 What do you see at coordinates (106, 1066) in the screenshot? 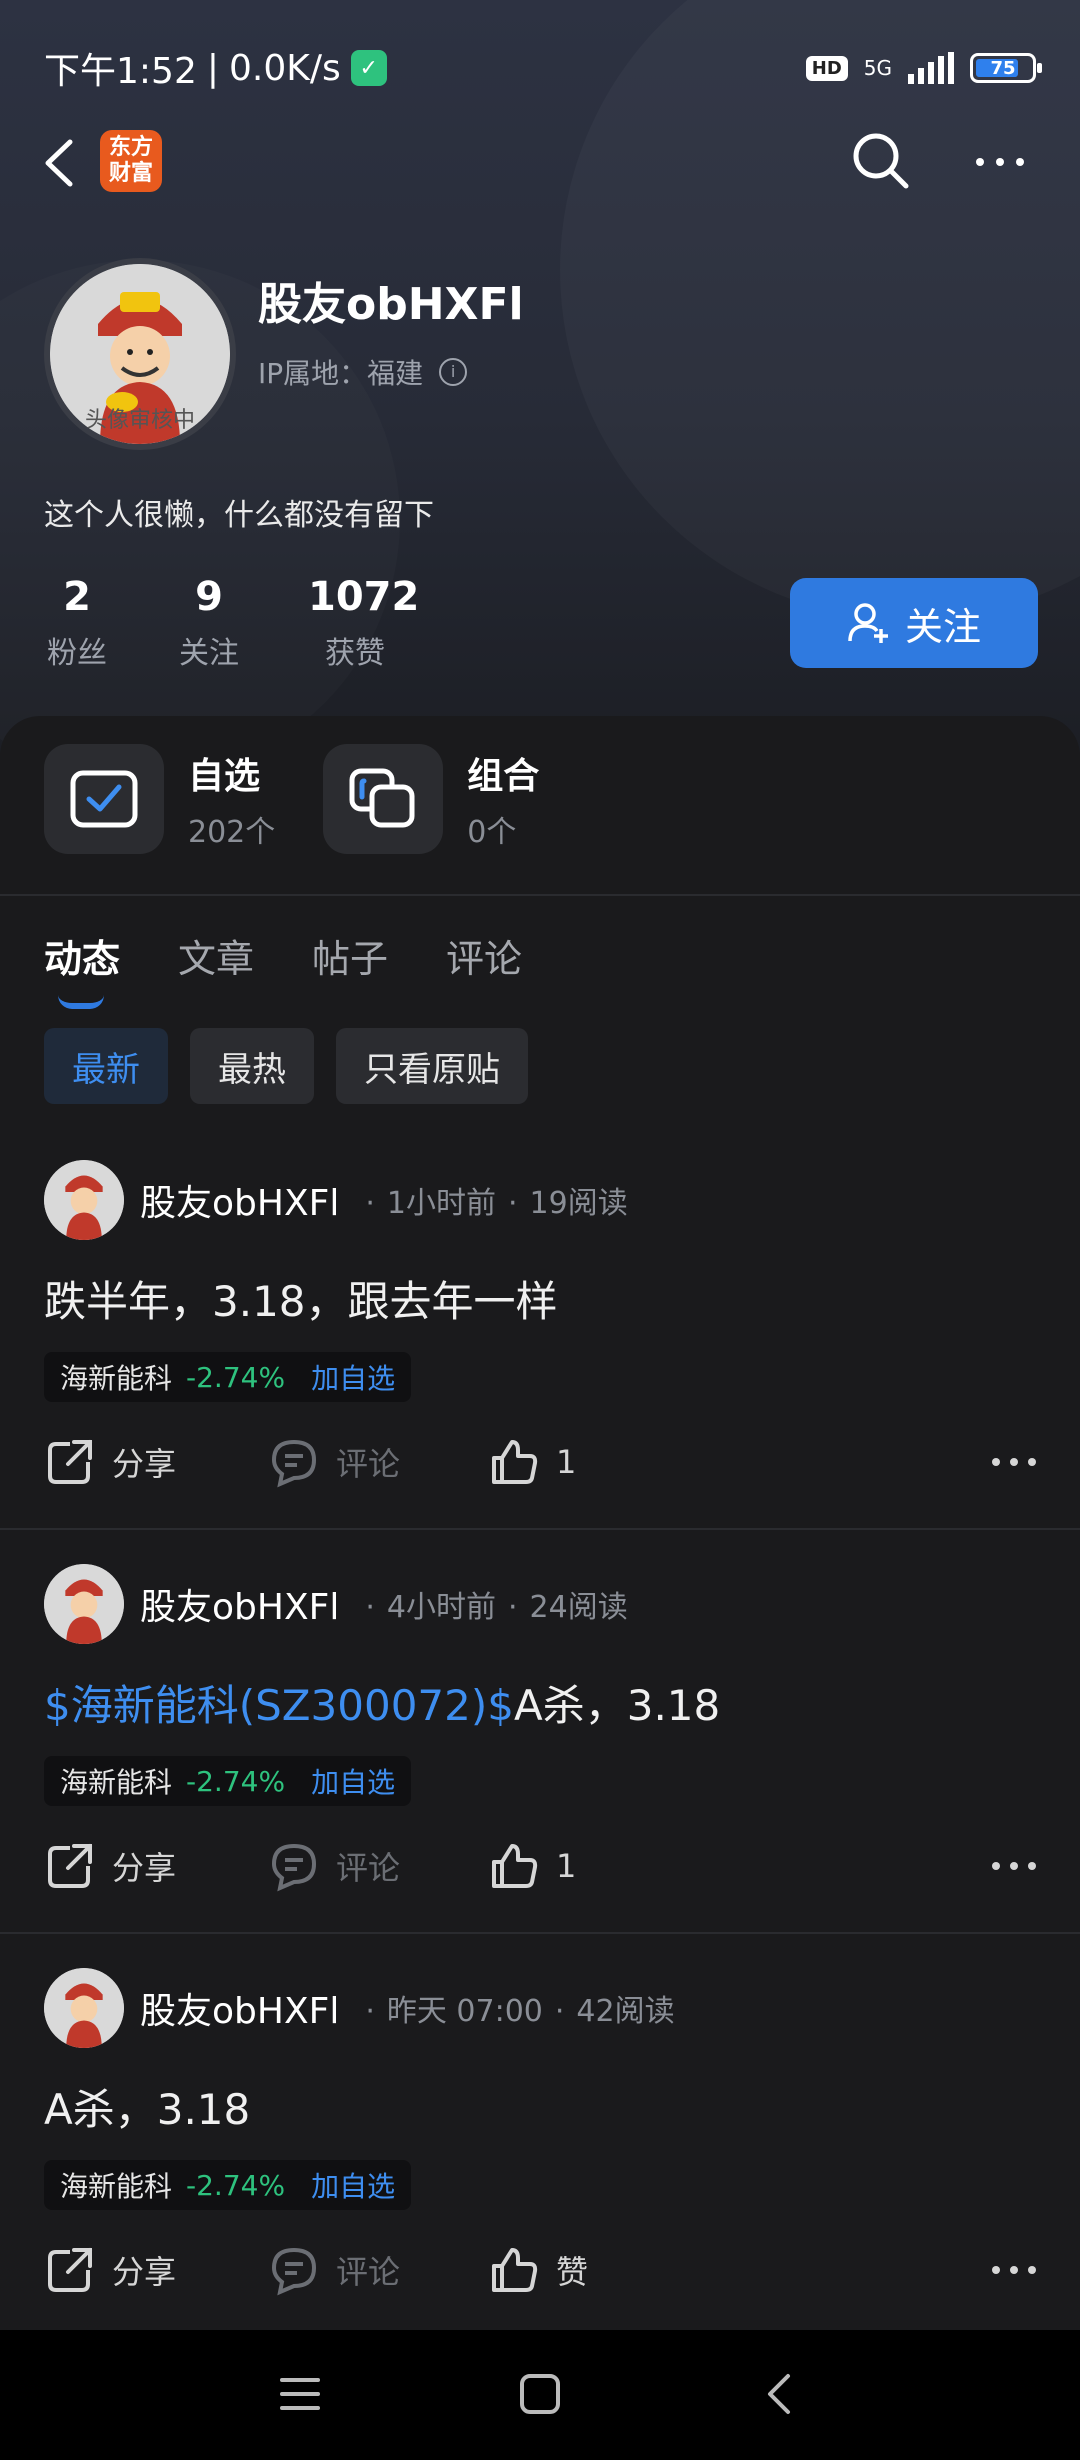
I see `filter-latest: 最新` at bounding box center [106, 1066].